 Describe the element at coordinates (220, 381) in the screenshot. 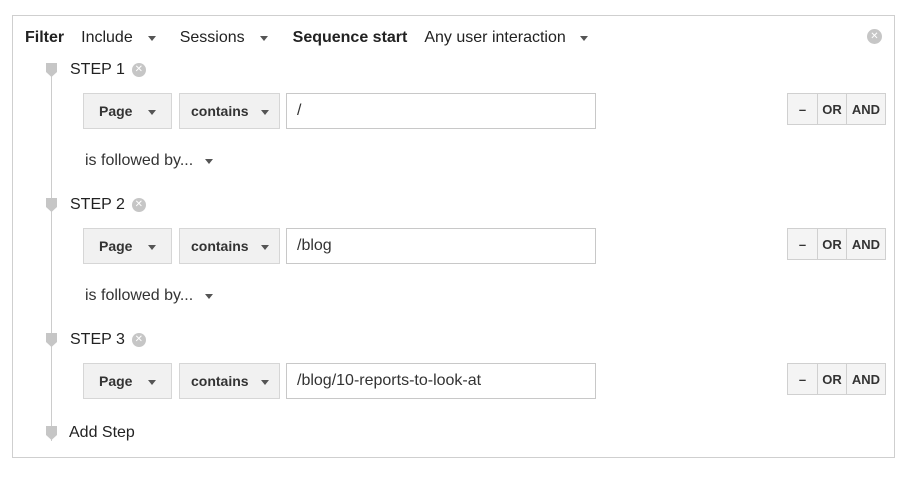

I see `step-3-operator-value: contains` at that location.